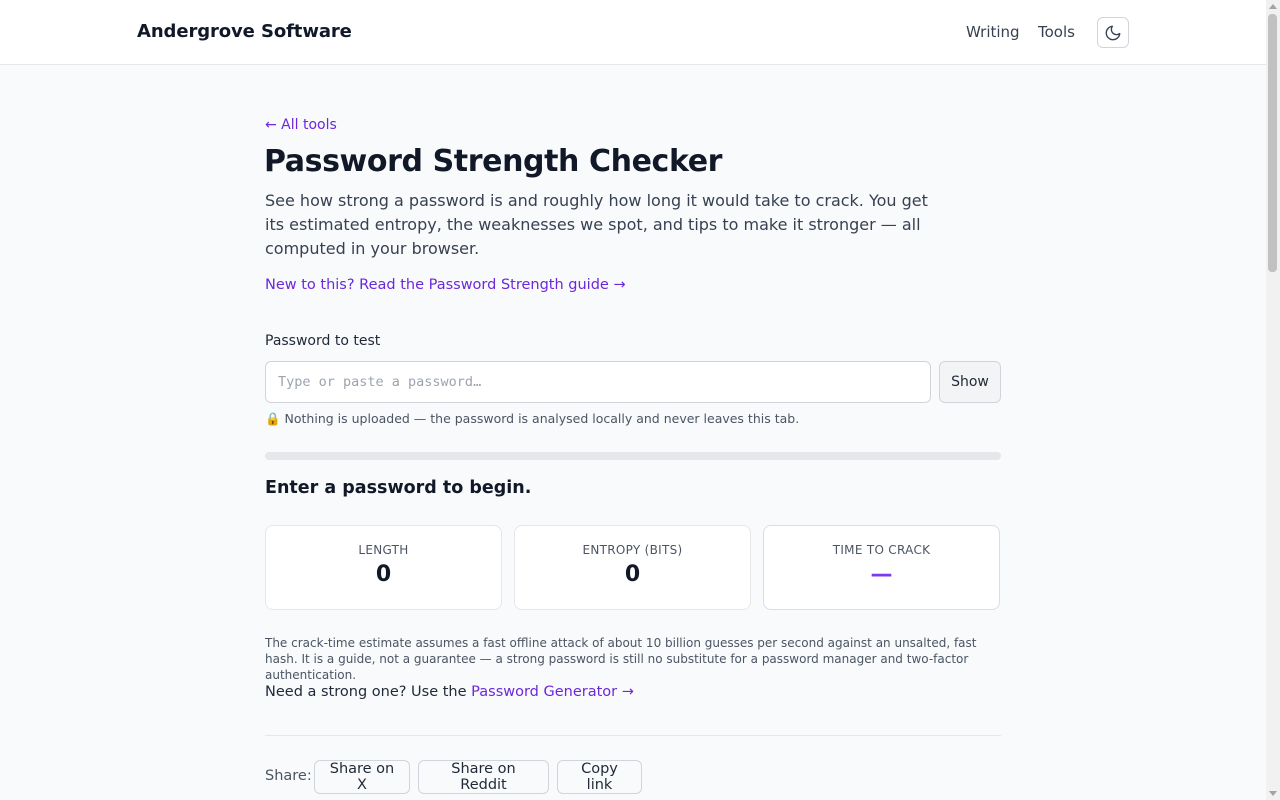  I want to click on moon-icon, so click(1113, 32).